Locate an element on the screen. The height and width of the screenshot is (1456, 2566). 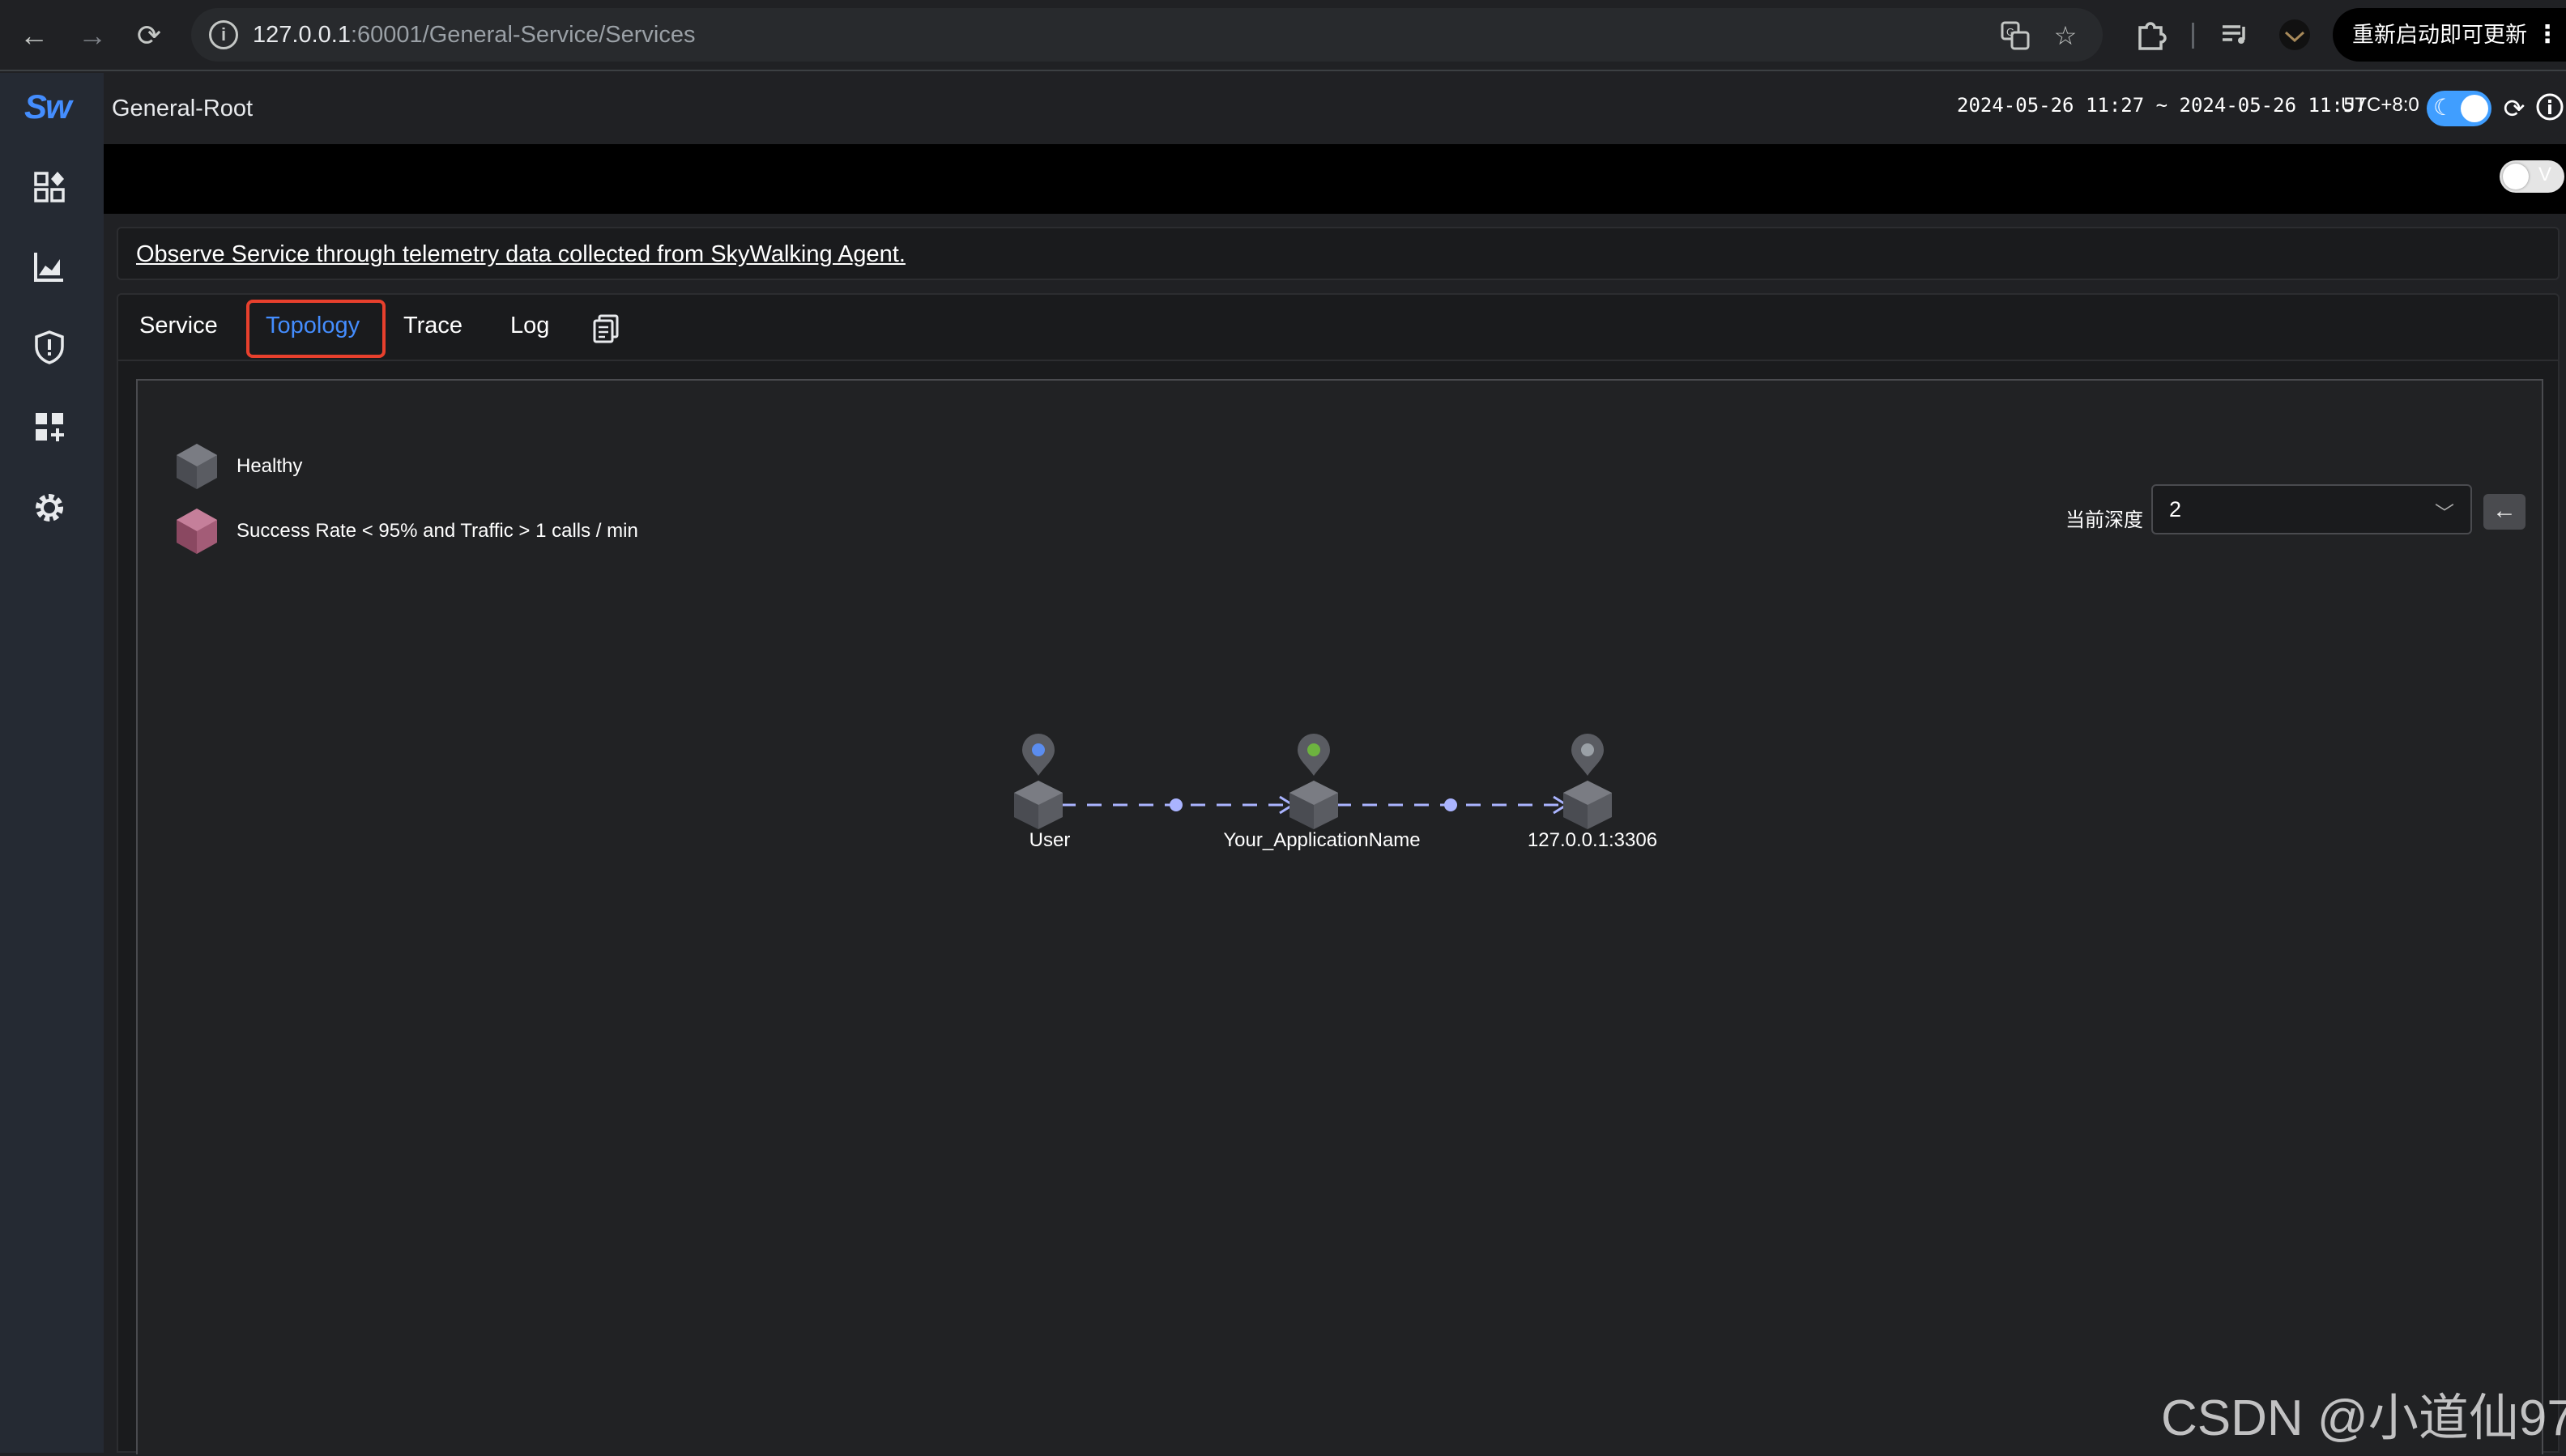
reading-list-icon is located at coordinates (2235, 34).